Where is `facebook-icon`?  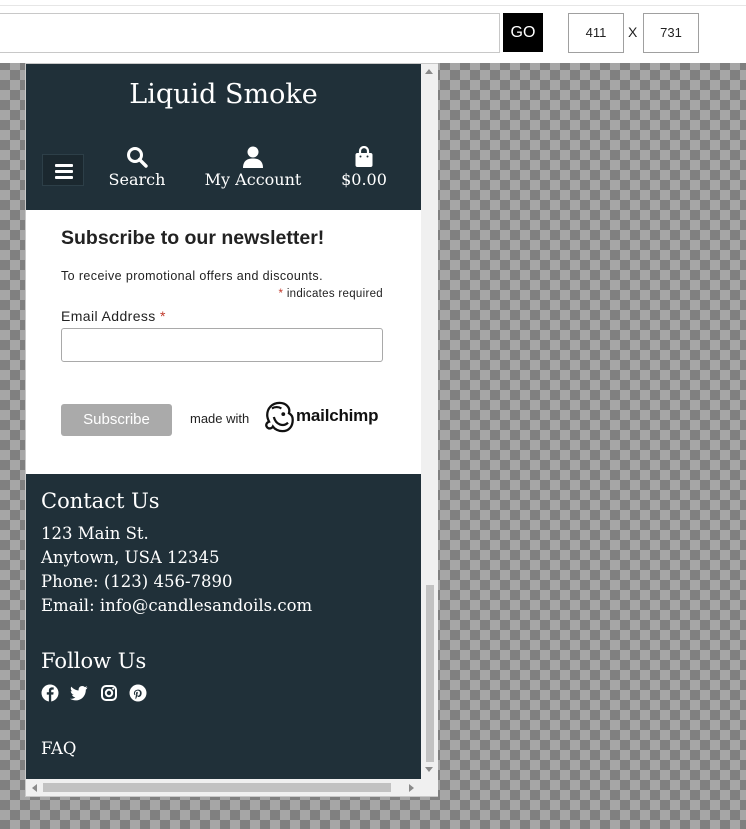 facebook-icon is located at coordinates (50, 693).